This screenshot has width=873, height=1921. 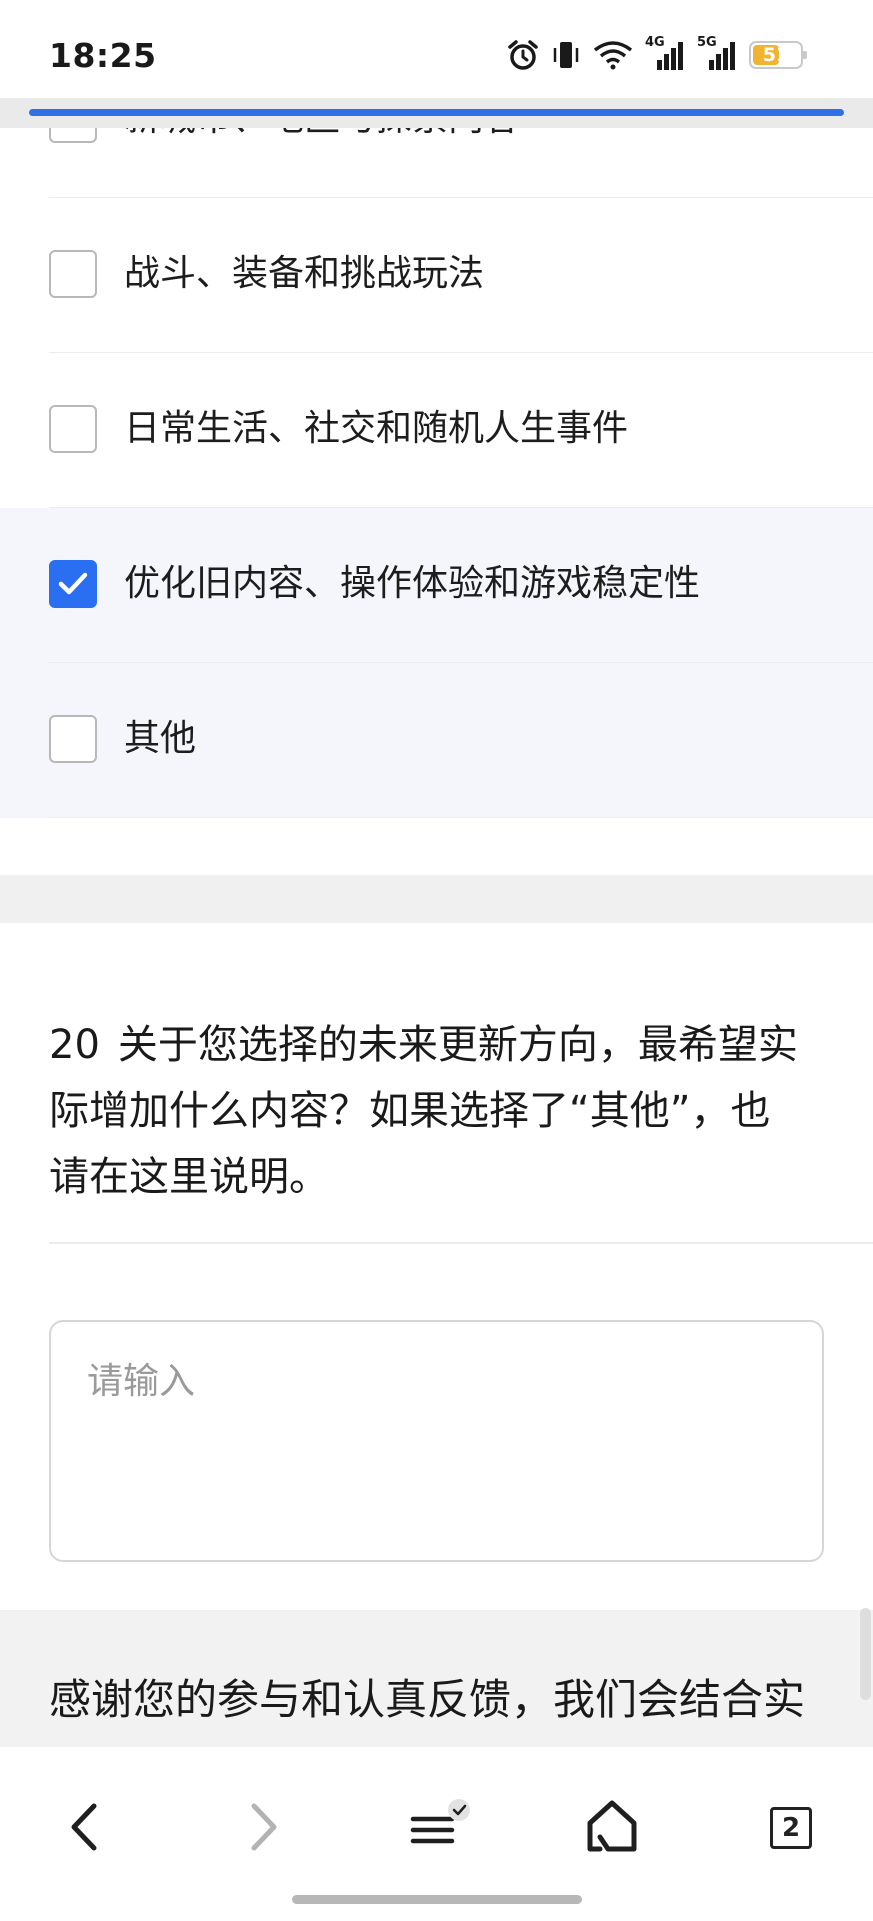 What do you see at coordinates (427, 1699) in the screenshot?
I see `thanks-text: 感谢您的参与和认真反馈，我们会结合实际体验人数和具体建议整理本次调查` at bounding box center [427, 1699].